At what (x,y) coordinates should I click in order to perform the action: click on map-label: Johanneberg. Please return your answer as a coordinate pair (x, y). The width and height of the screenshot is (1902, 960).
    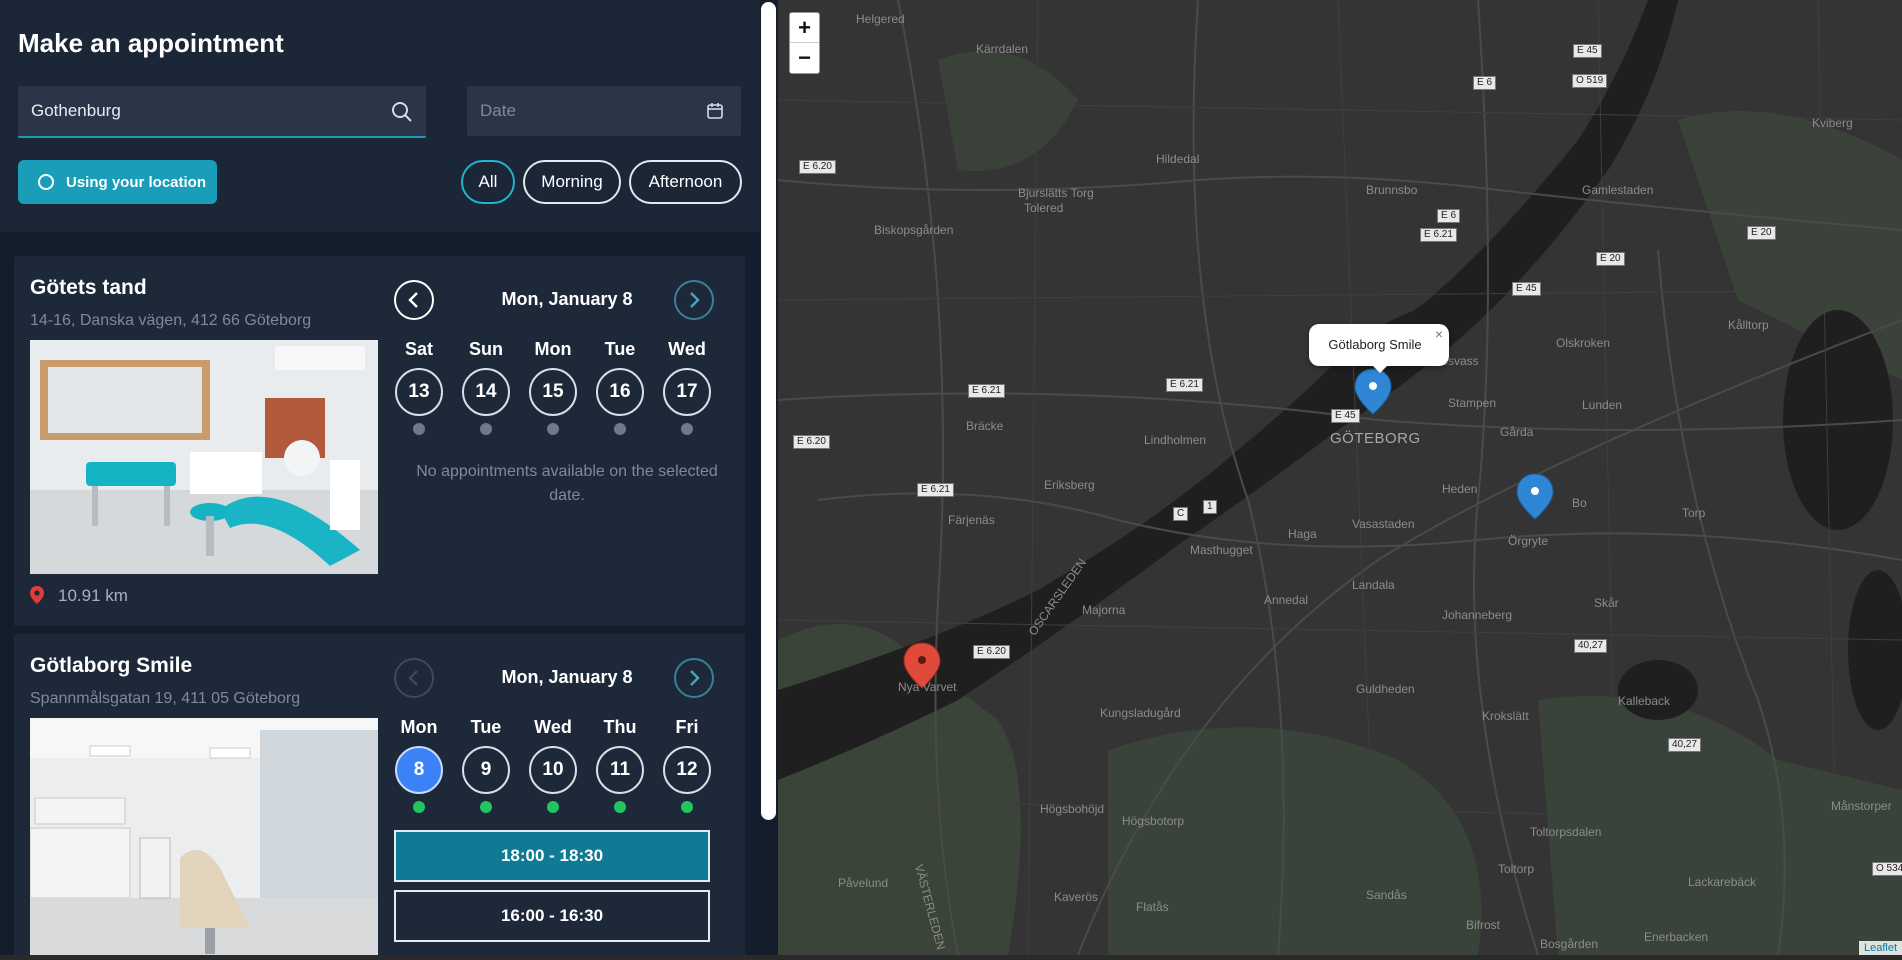
    Looking at the image, I should click on (1477, 615).